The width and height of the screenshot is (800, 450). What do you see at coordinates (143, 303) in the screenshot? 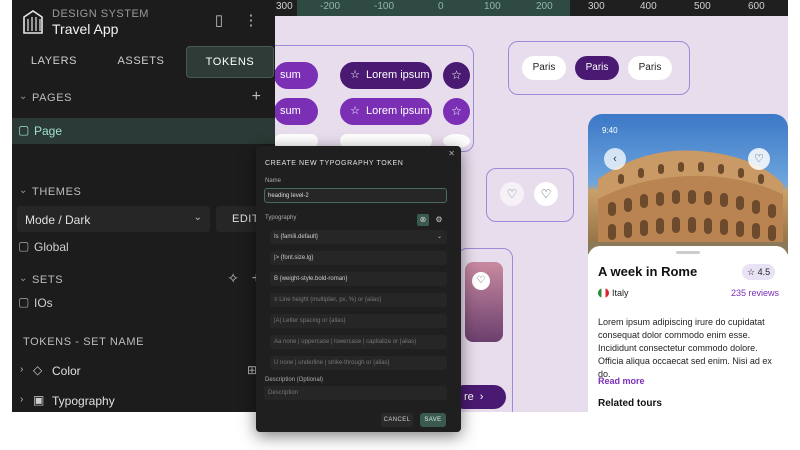
I see `sidebar-item-ios: ▢ IOs ✓` at bounding box center [143, 303].